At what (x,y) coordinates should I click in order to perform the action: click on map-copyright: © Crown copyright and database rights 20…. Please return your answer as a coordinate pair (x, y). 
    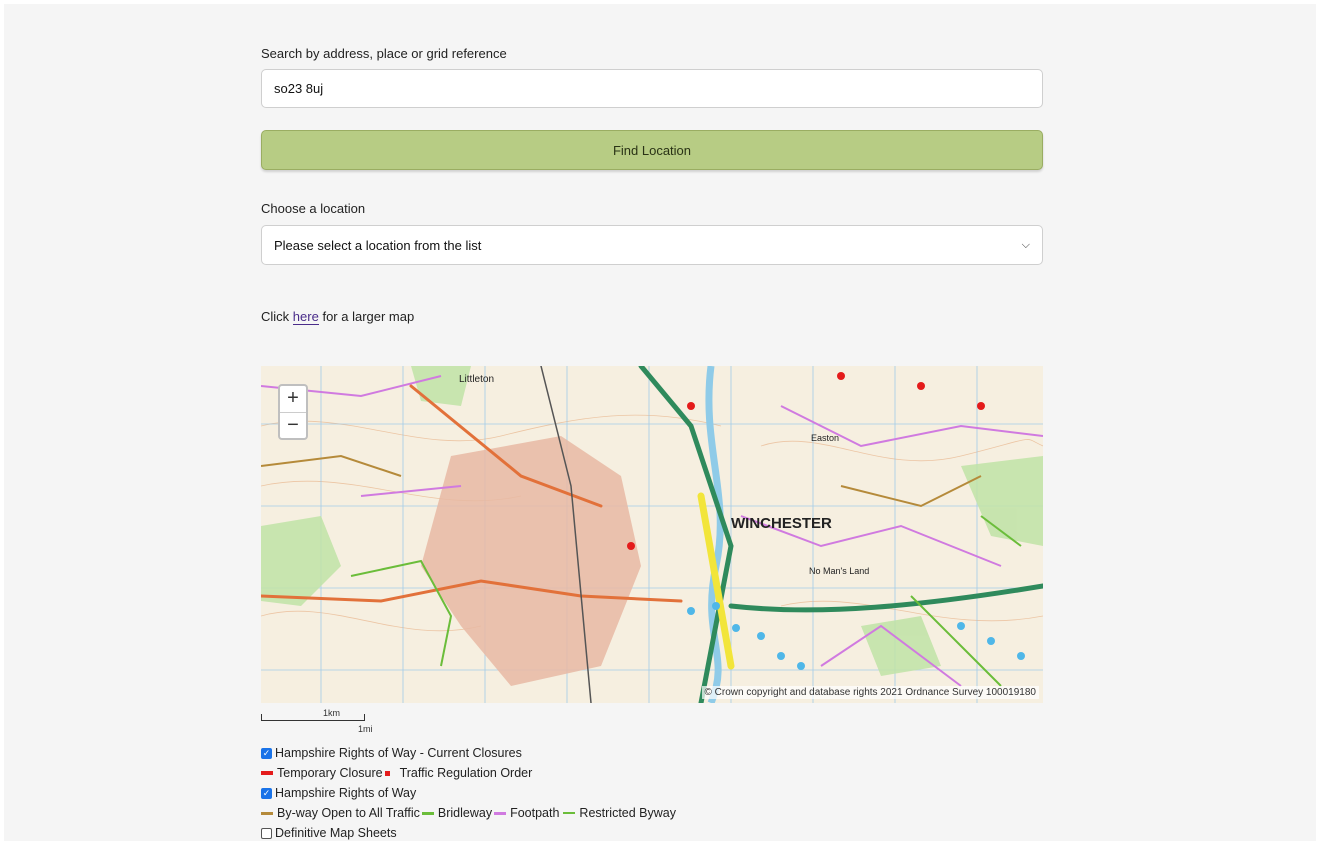
    Looking at the image, I should click on (870, 692).